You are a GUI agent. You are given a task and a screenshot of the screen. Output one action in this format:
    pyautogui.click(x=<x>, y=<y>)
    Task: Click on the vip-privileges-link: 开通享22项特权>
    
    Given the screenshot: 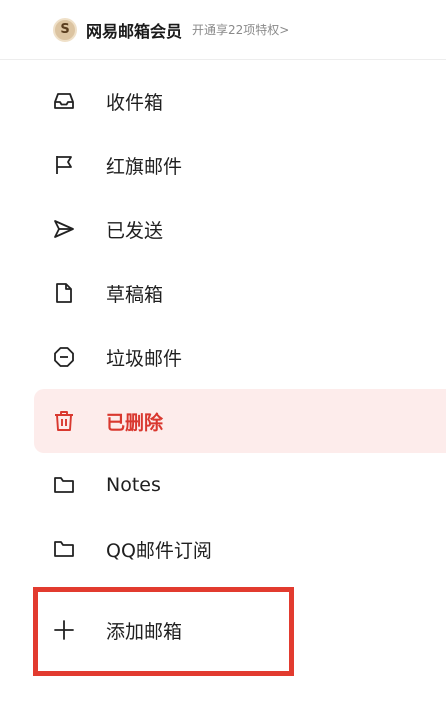 What is the action you would take?
    pyautogui.click(x=240, y=29)
    